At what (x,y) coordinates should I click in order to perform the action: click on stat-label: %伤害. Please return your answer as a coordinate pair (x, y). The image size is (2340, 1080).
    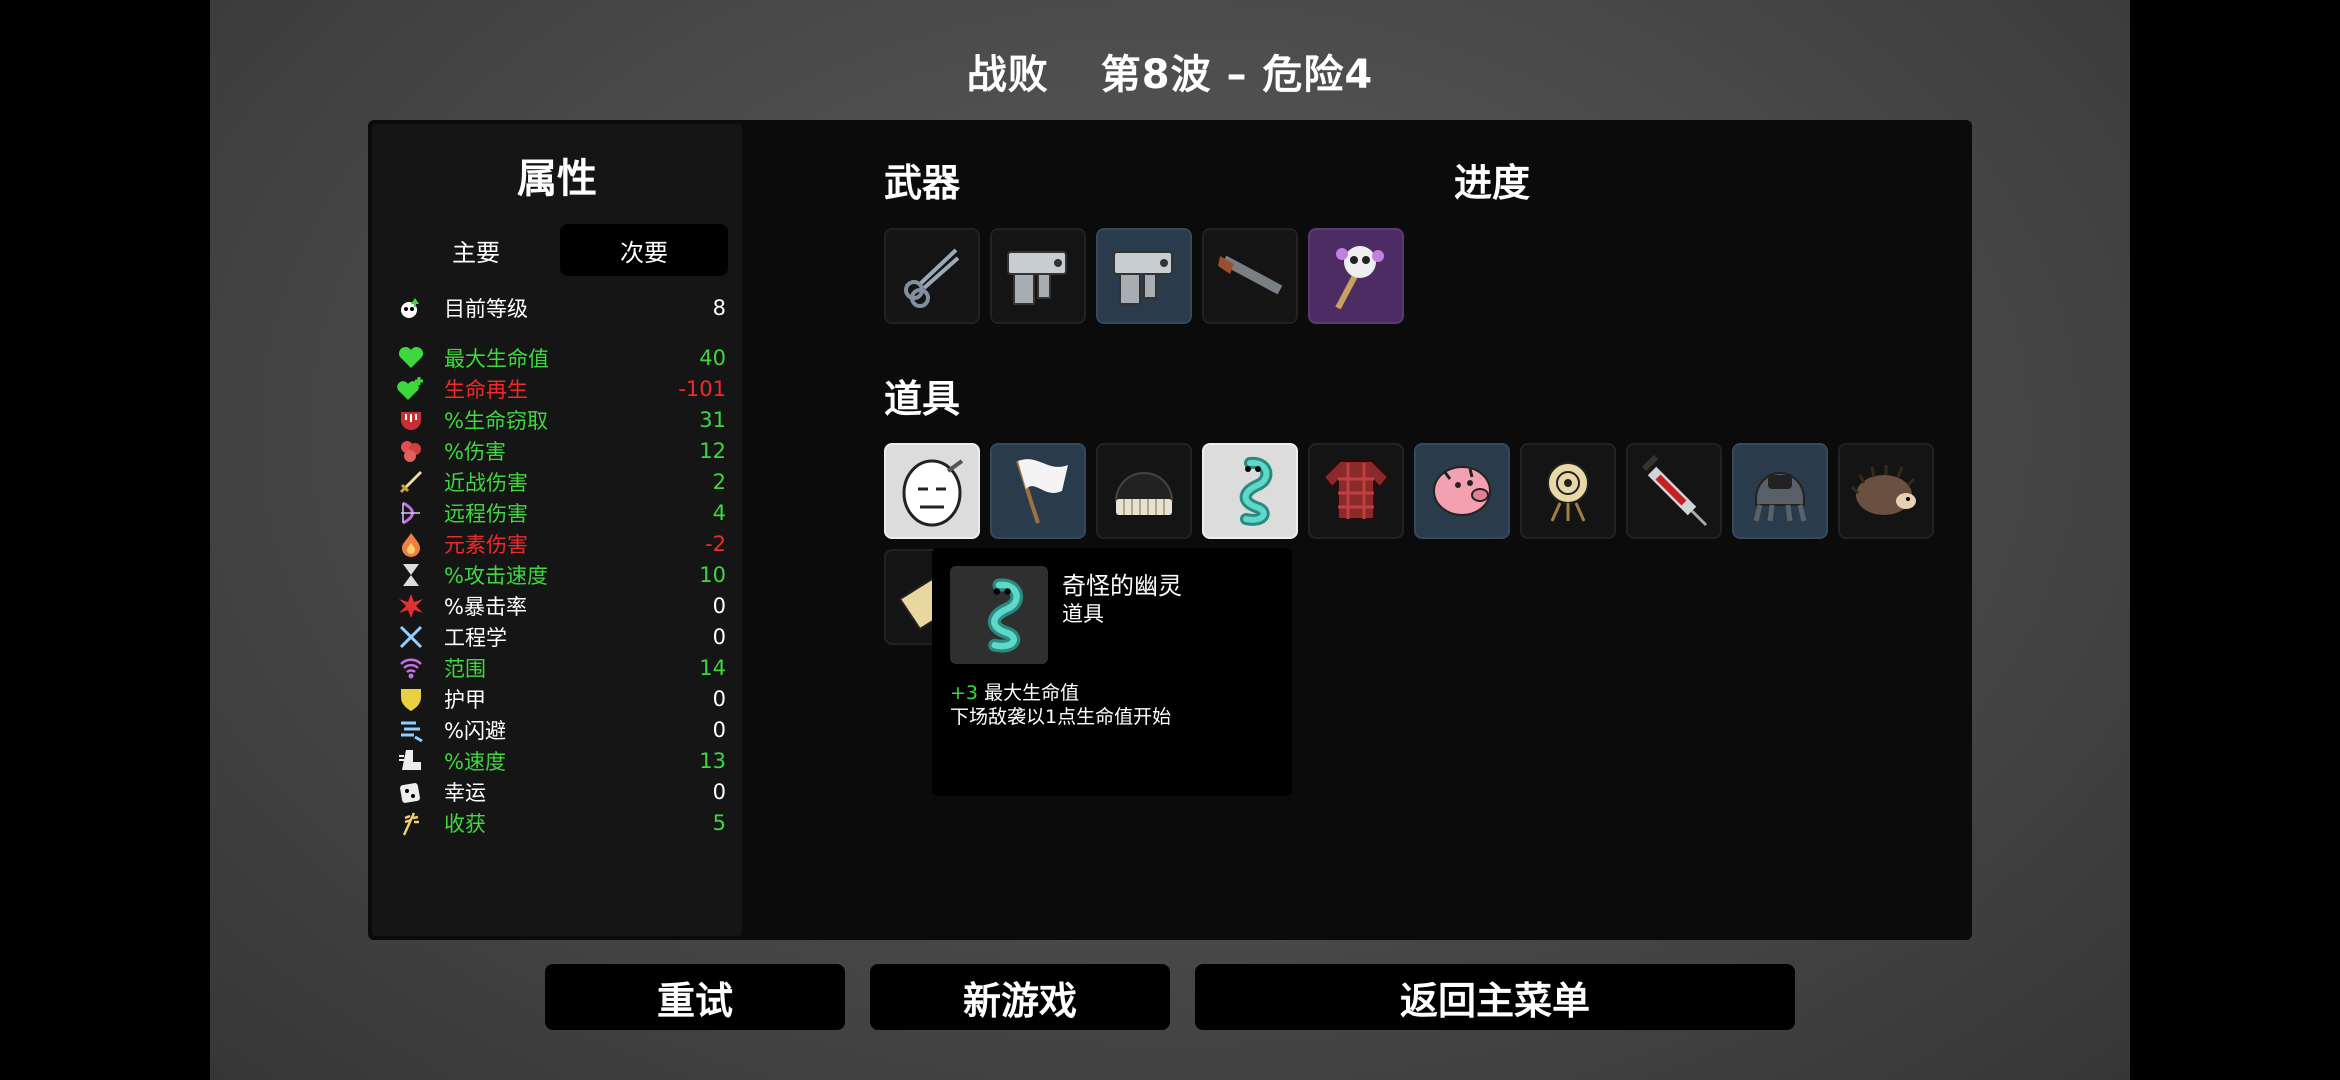
    Looking at the image, I should click on (475, 451).